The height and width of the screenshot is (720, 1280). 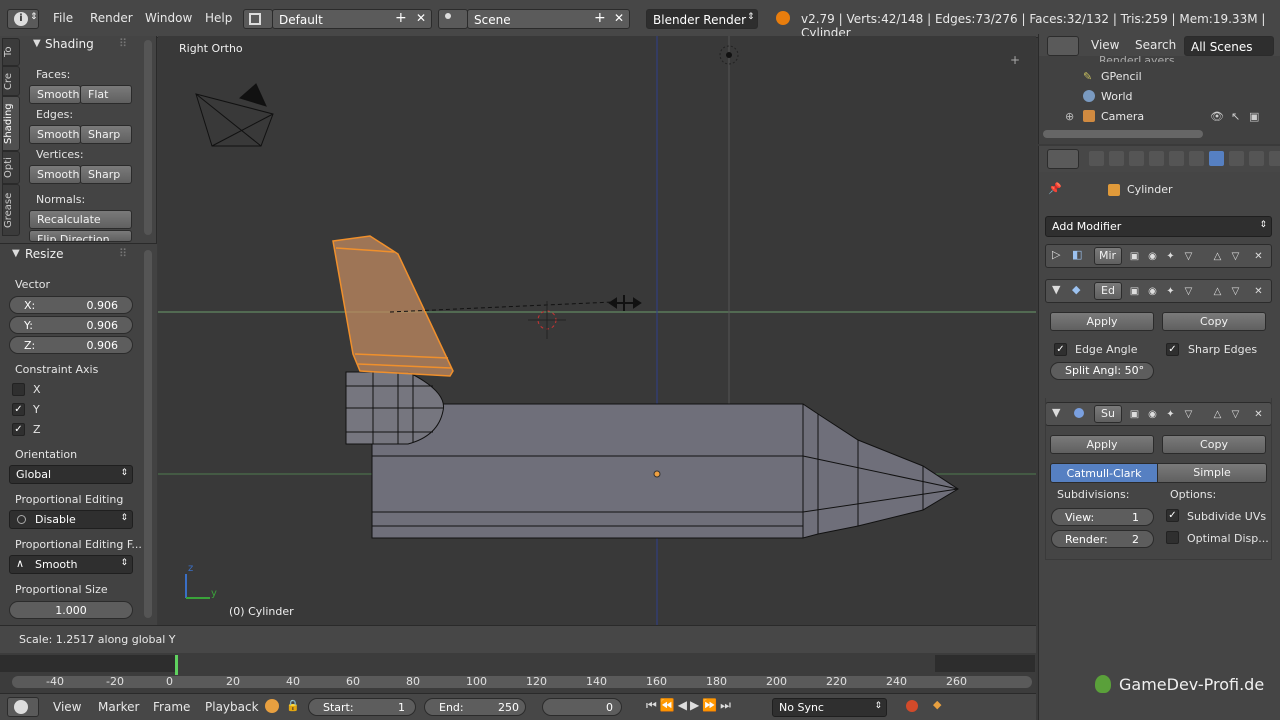 I want to click on edge-split-modifier-header: ▼ ◆ Ed ▣ ◉ ✦ ▽ △ ▽ ✕, so click(x=1158, y=291).